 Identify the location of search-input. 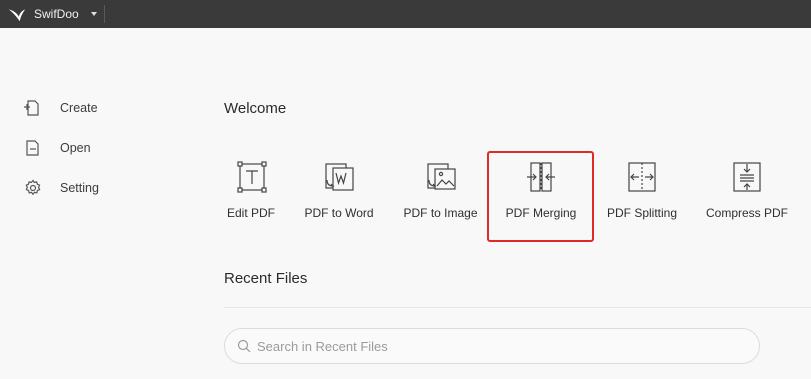
(497, 346).